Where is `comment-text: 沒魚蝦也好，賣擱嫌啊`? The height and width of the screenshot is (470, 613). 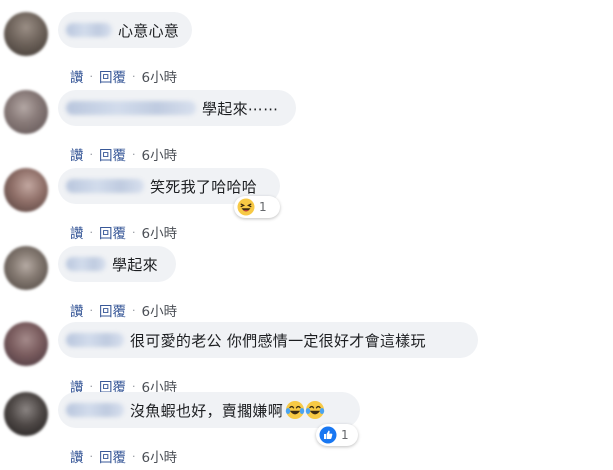
comment-text: 沒魚蝦也好，賣擱嫌啊 is located at coordinates (207, 410).